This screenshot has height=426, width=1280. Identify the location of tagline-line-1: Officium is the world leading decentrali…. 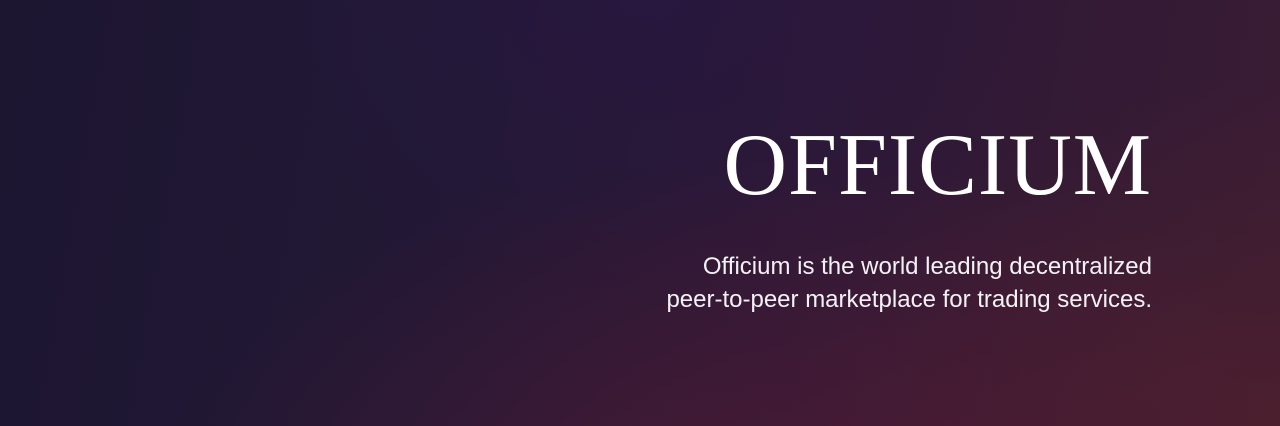
(927, 266).